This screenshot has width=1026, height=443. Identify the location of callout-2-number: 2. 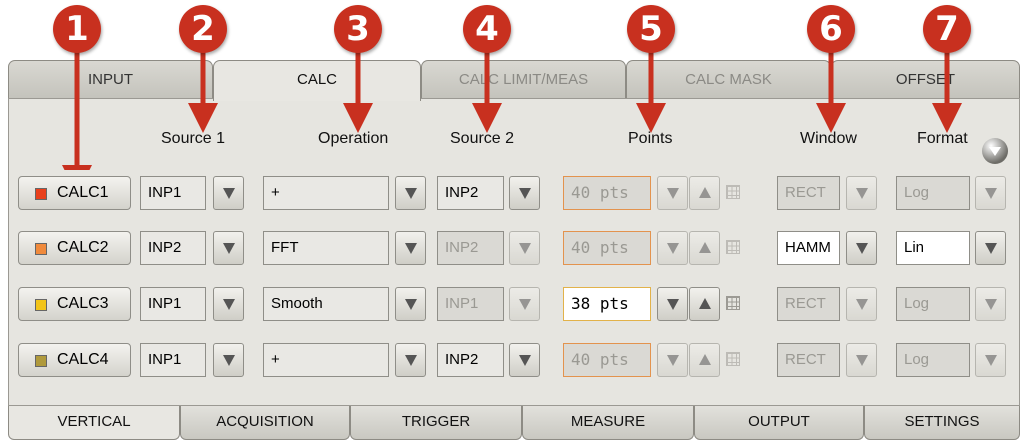
(203, 29).